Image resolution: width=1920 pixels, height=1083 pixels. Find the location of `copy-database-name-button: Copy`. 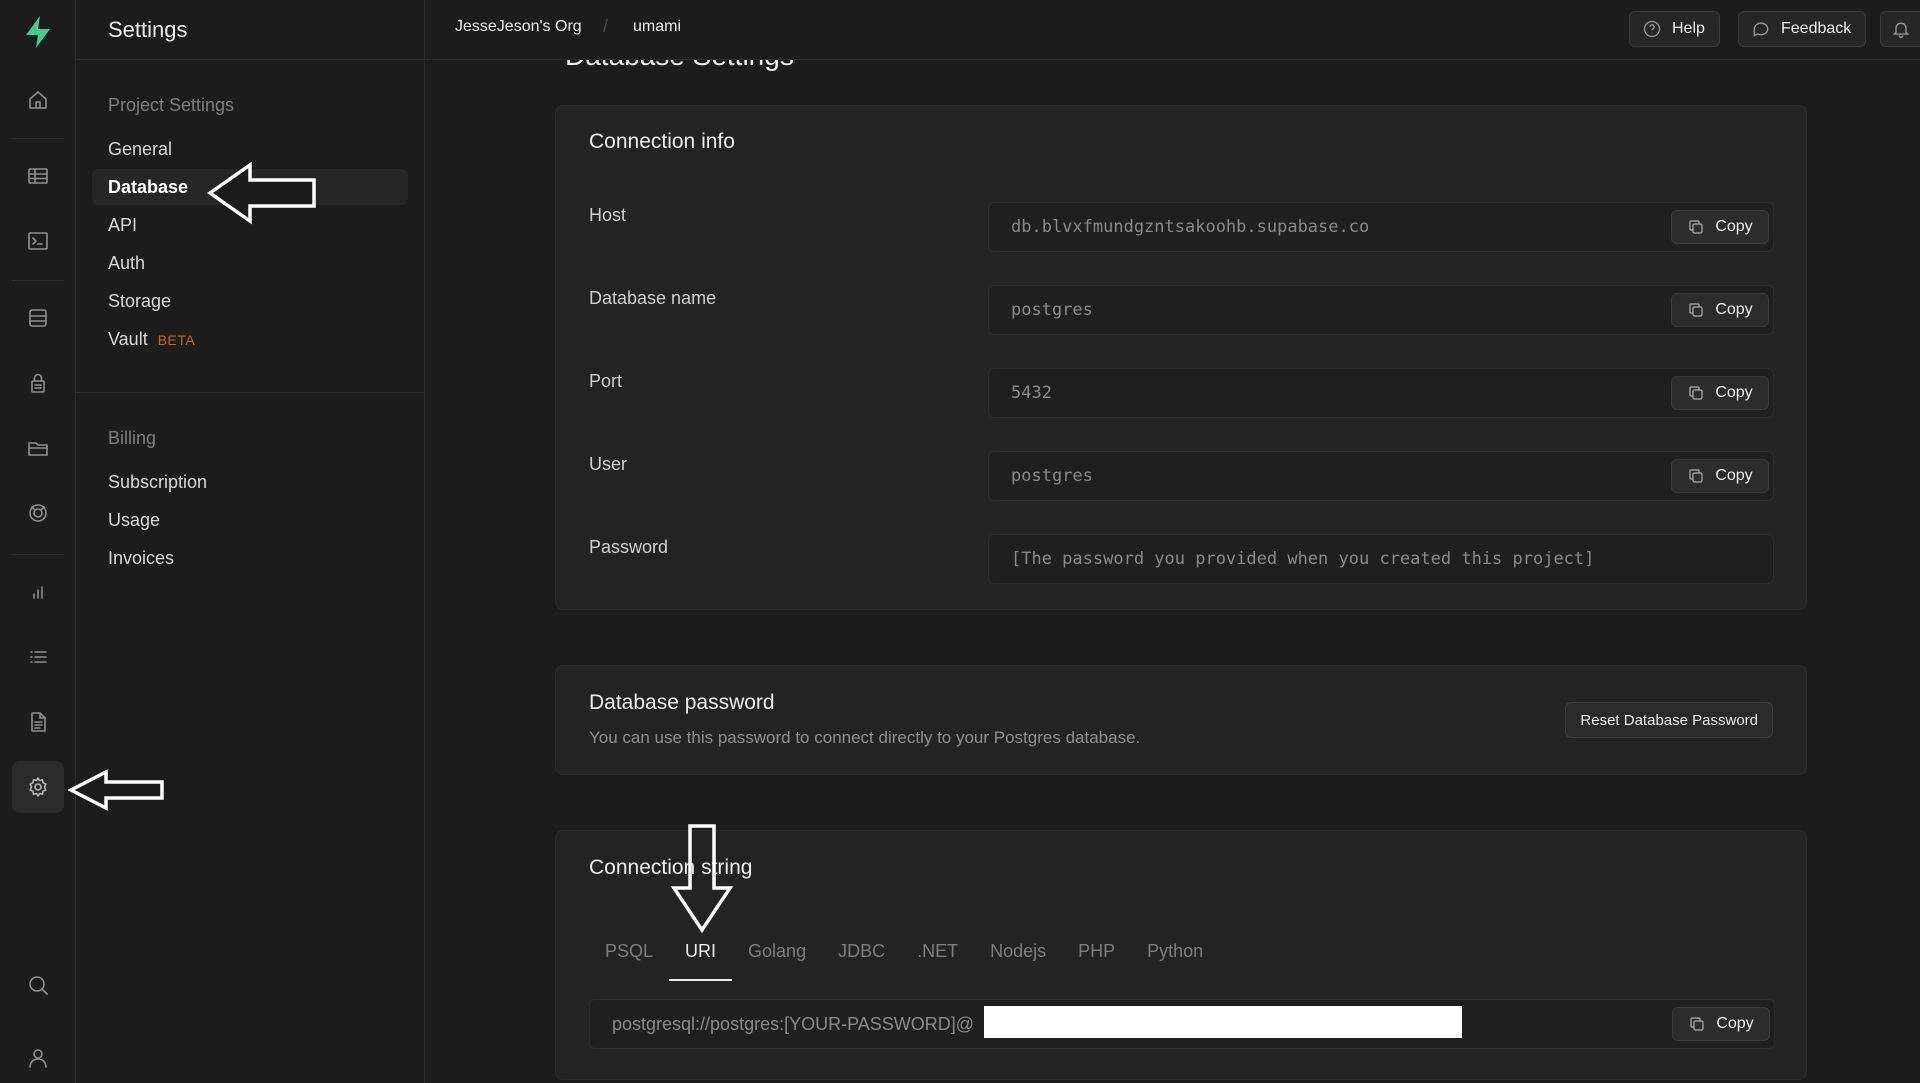

copy-database-name-button: Copy is located at coordinates (1720, 310).